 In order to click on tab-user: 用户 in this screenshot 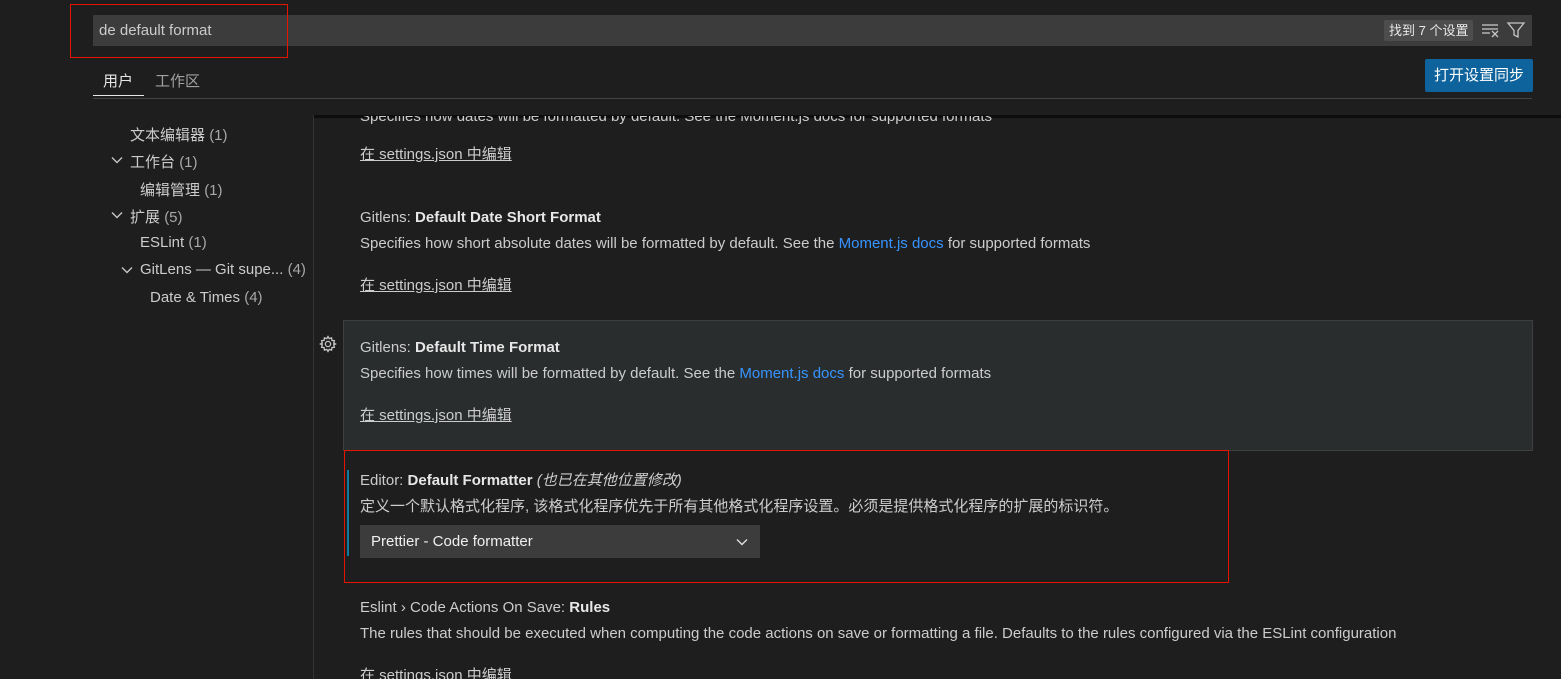, I will do `click(118, 80)`.